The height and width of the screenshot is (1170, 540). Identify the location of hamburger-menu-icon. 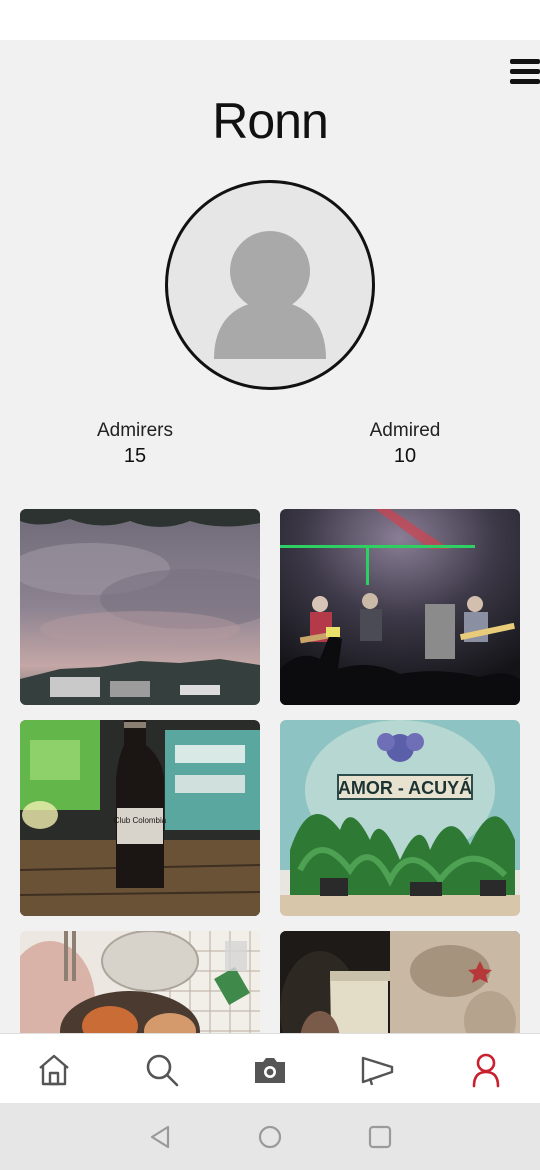
(522, 73).